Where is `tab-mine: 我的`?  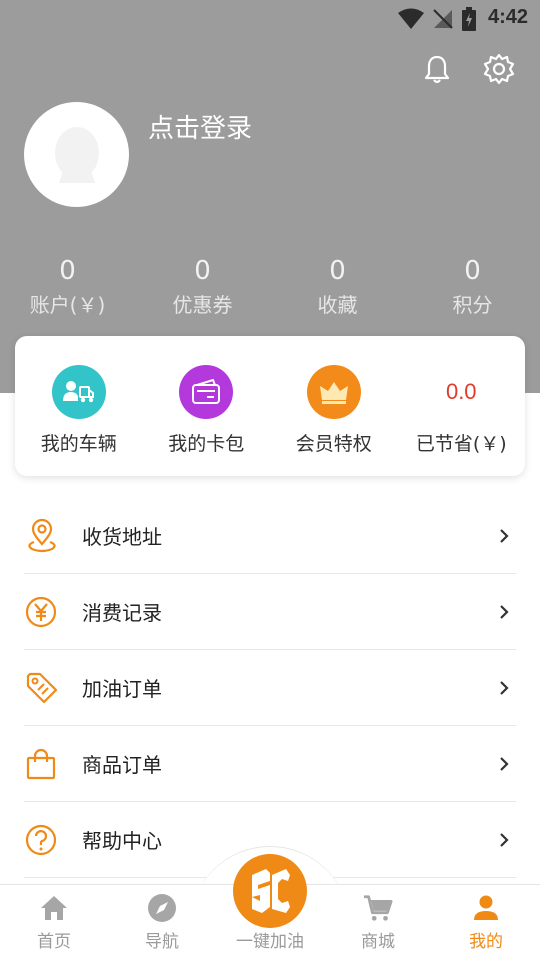
tab-mine: 我的 is located at coordinates (486, 922).